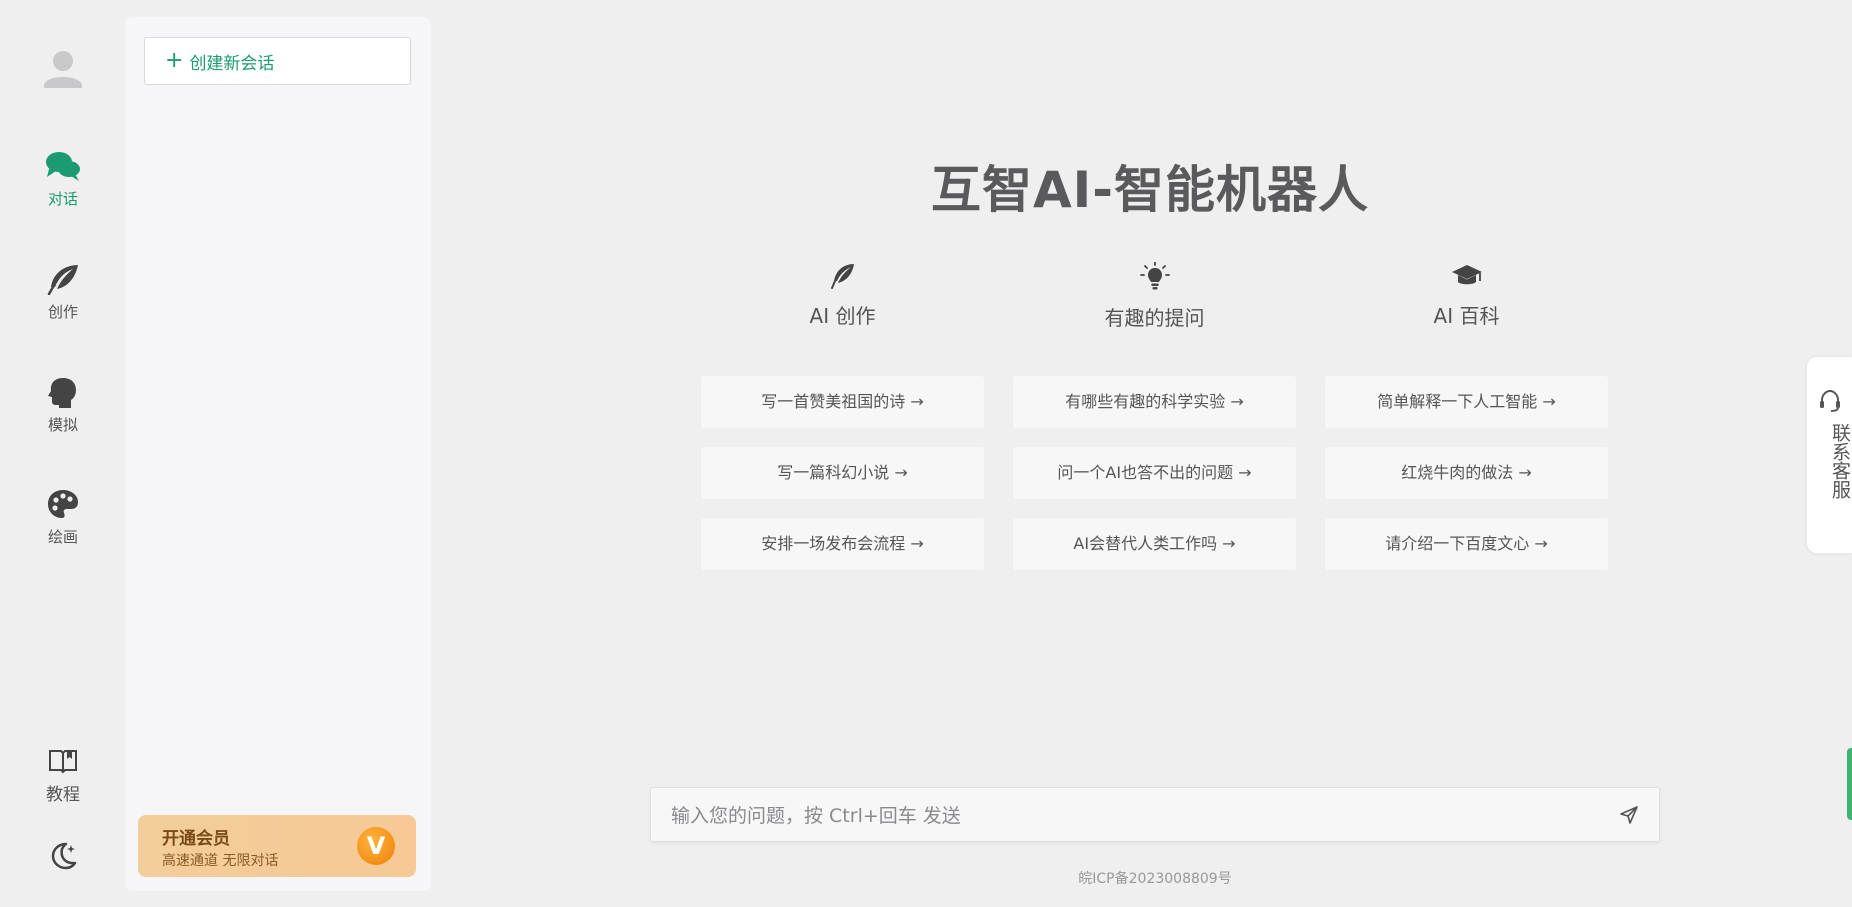 The image size is (1852, 907). What do you see at coordinates (1155, 878) in the screenshot?
I see `icp-record: 皖ICP备2023008809号` at bounding box center [1155, 878].